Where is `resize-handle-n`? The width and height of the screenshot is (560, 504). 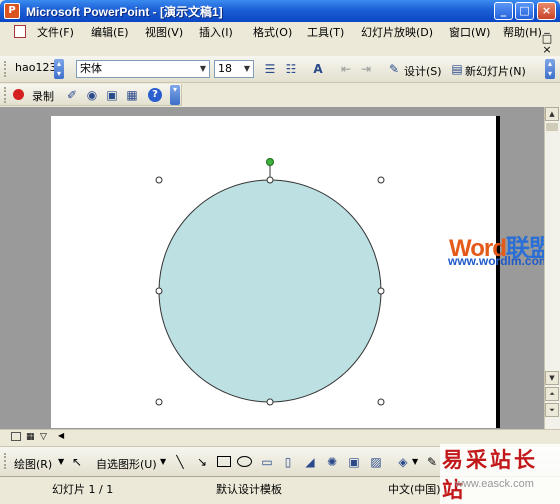 resize-handle-n is located at coordinates (270, 180).